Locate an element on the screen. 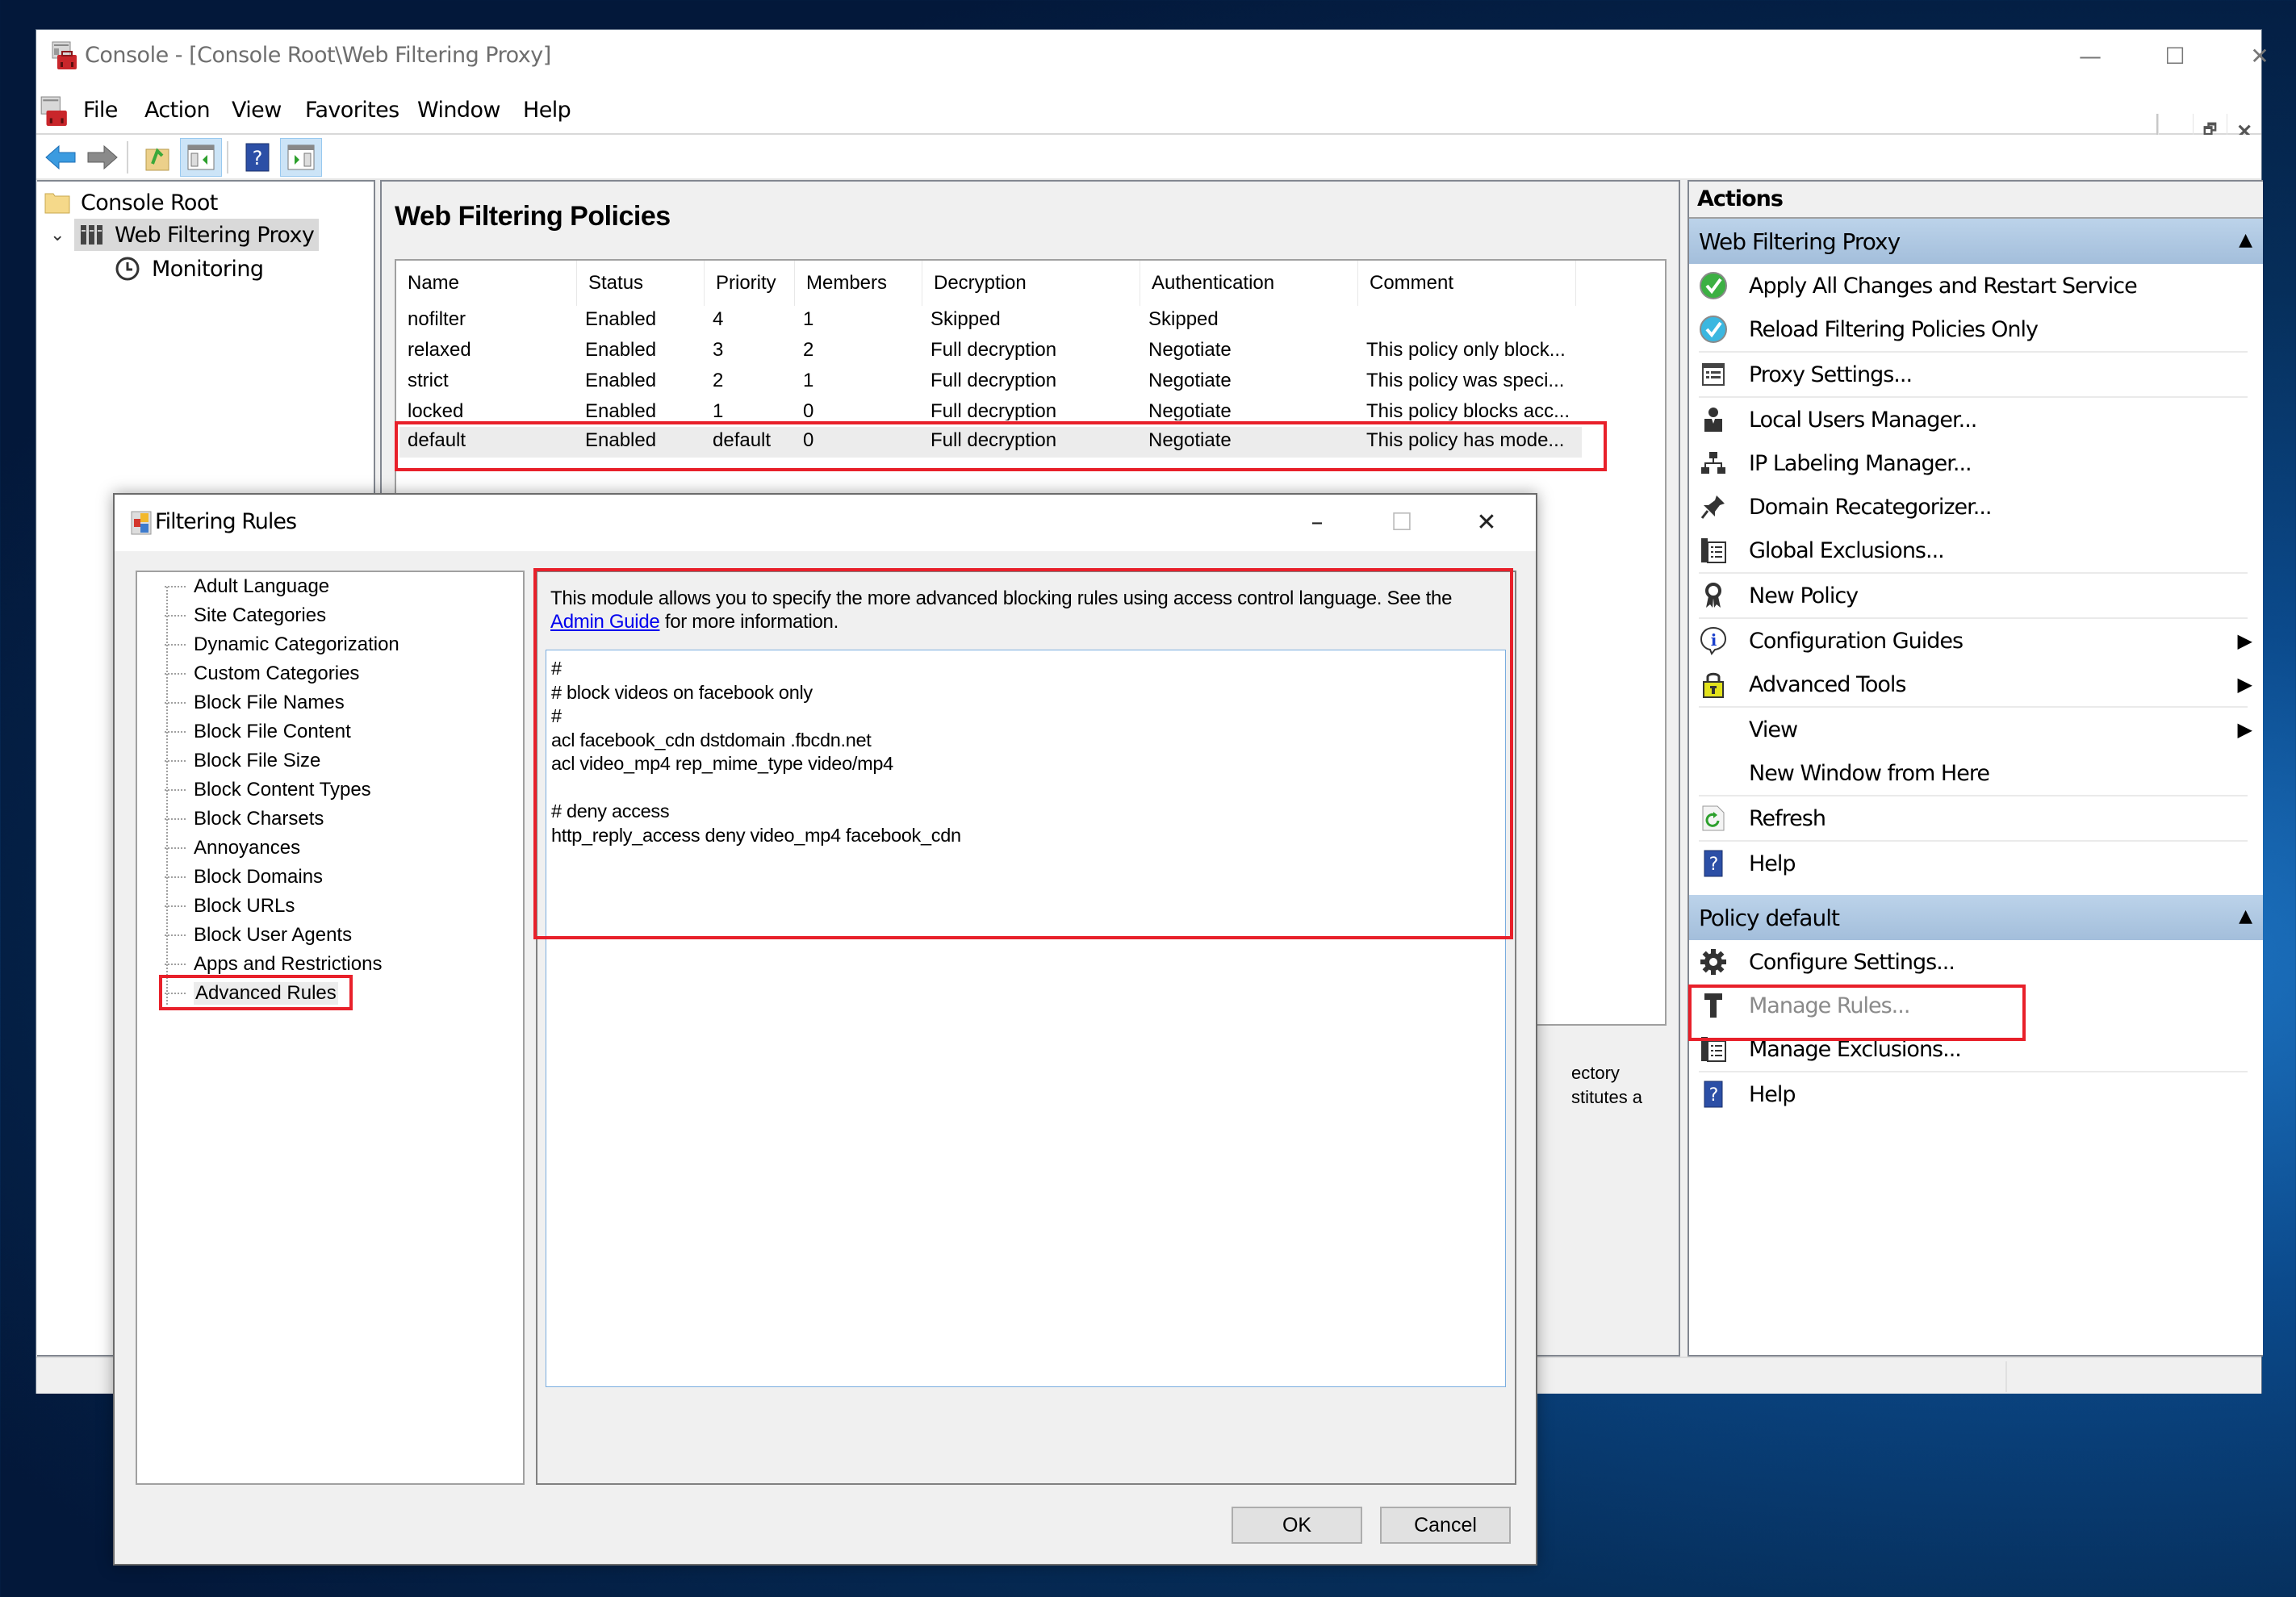 This screenshot has height=1597, width=2296. back-button is located at coordinates (61, 157).